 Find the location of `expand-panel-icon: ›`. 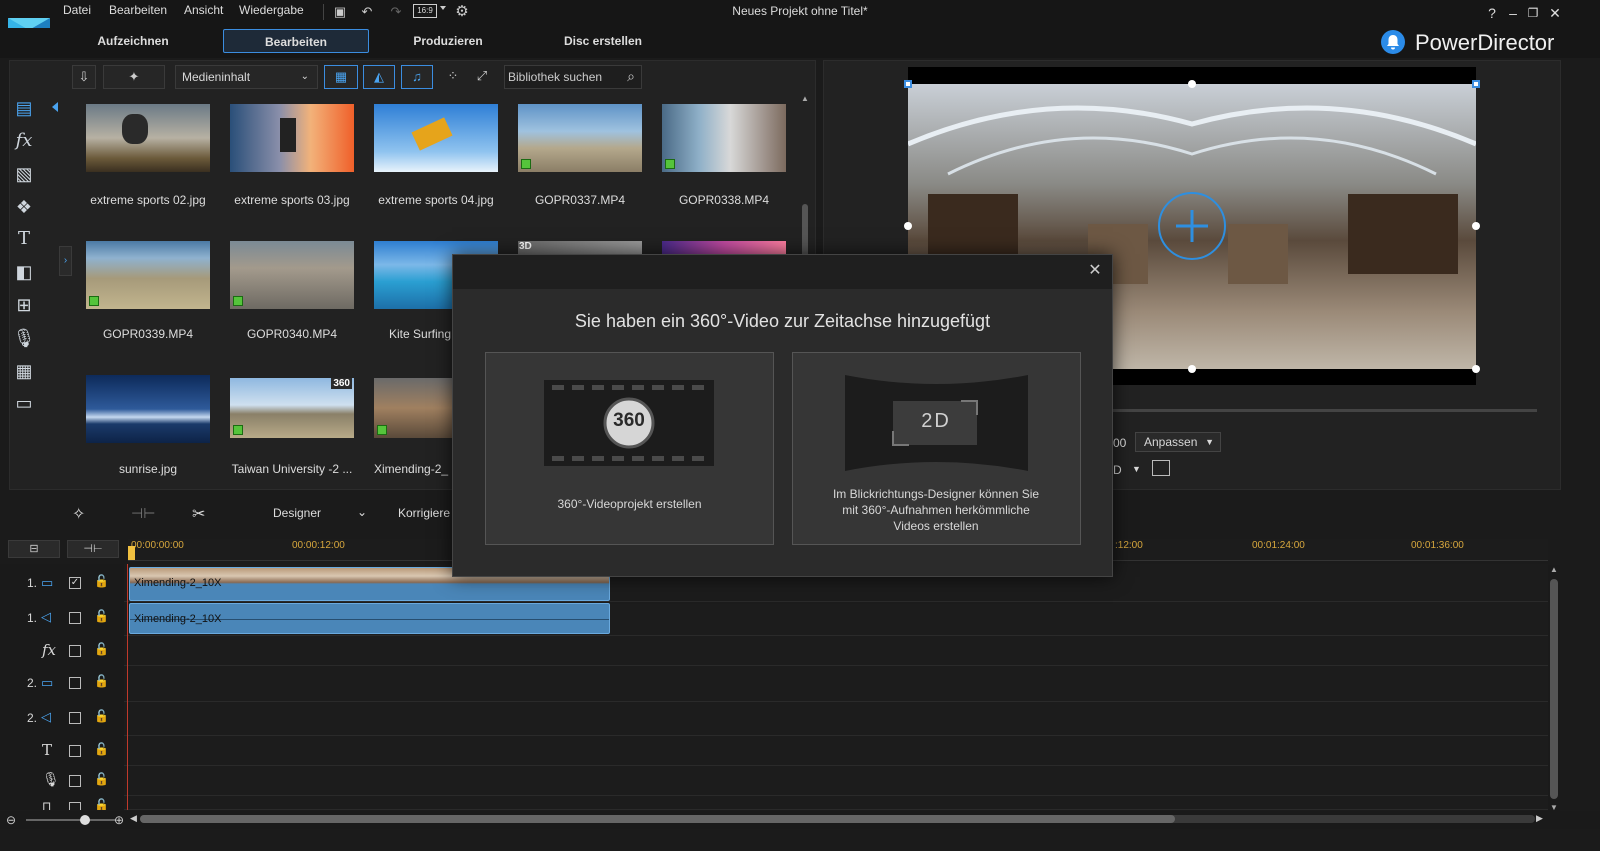

expand-panel-icon: › is located at coordinates (65, 261).